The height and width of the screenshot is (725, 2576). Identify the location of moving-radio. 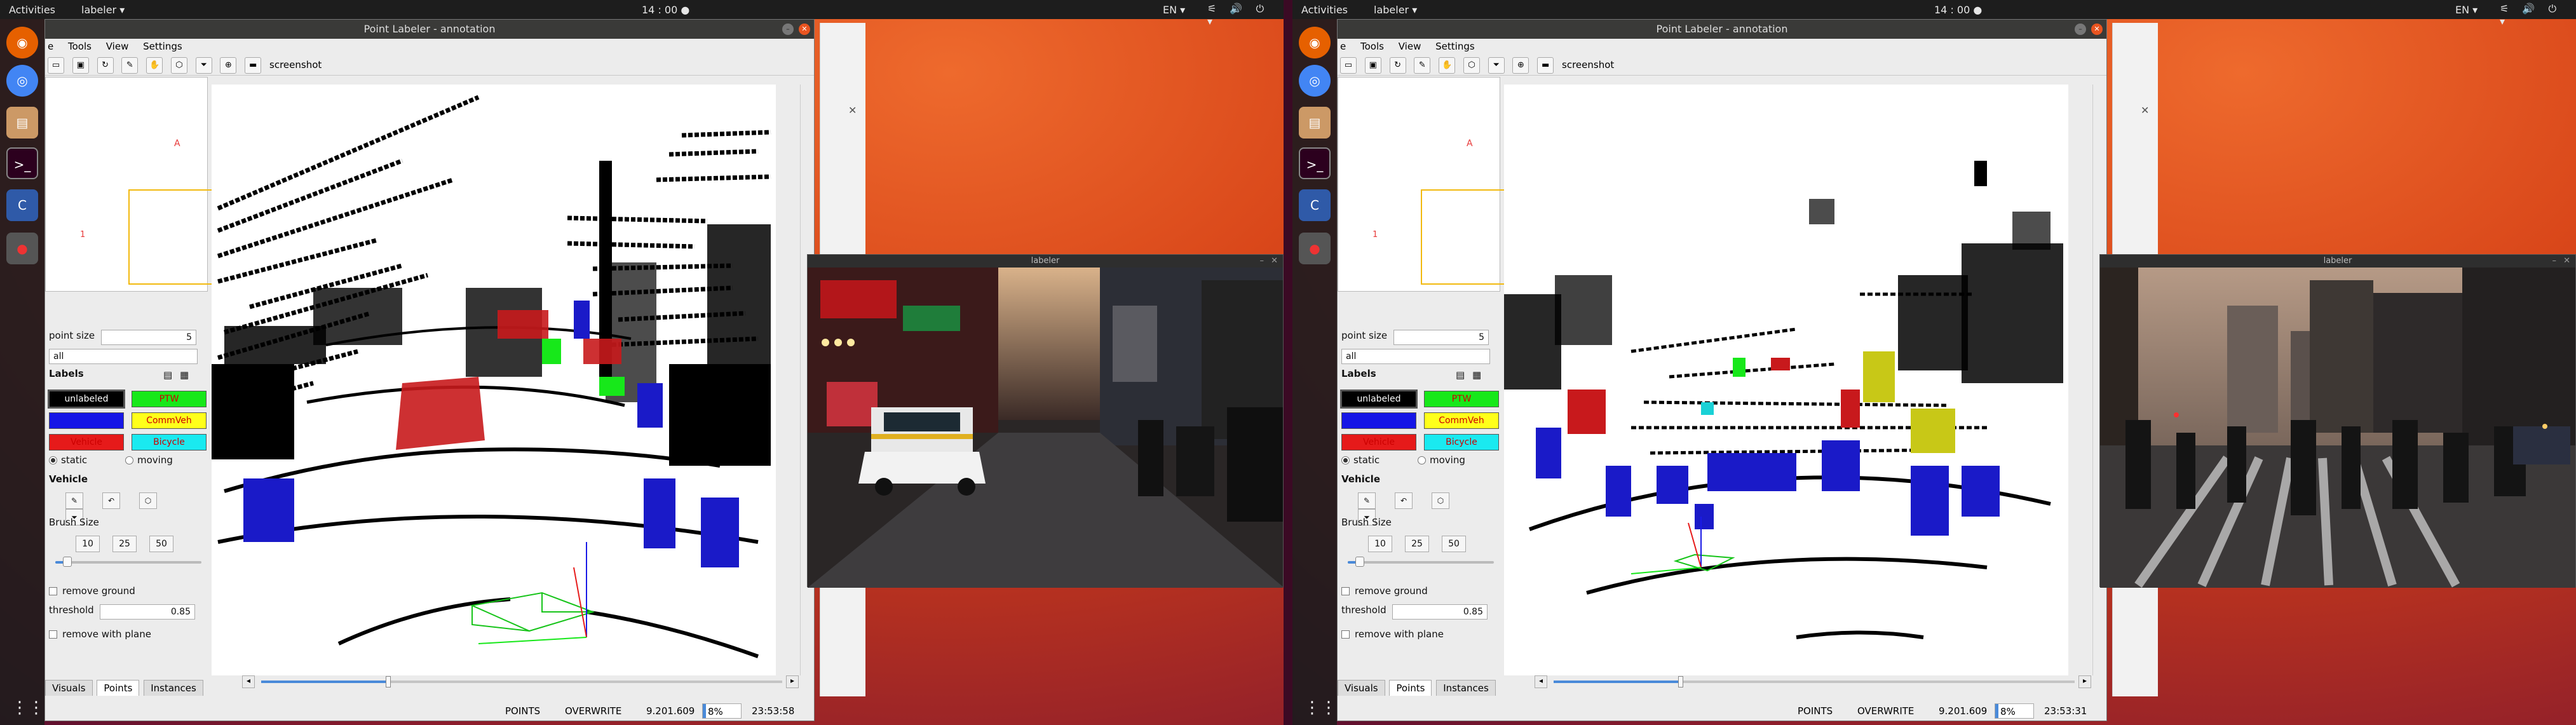
(1422, 460).